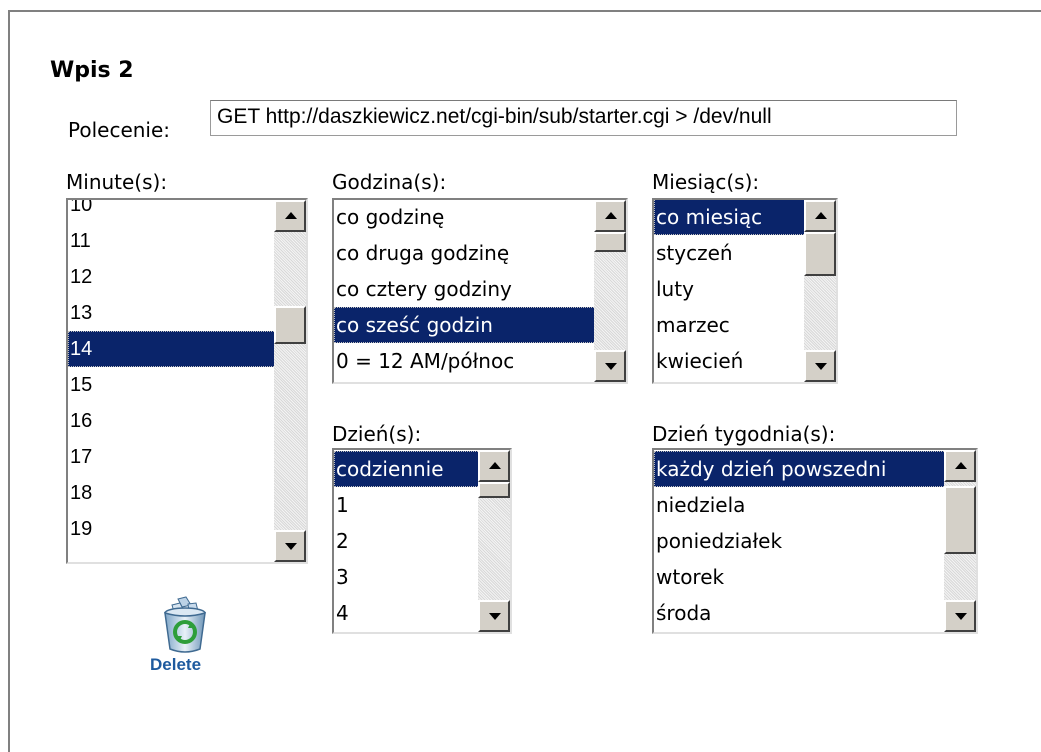  I want to click on list-item: styczeń, so click(730, 253).